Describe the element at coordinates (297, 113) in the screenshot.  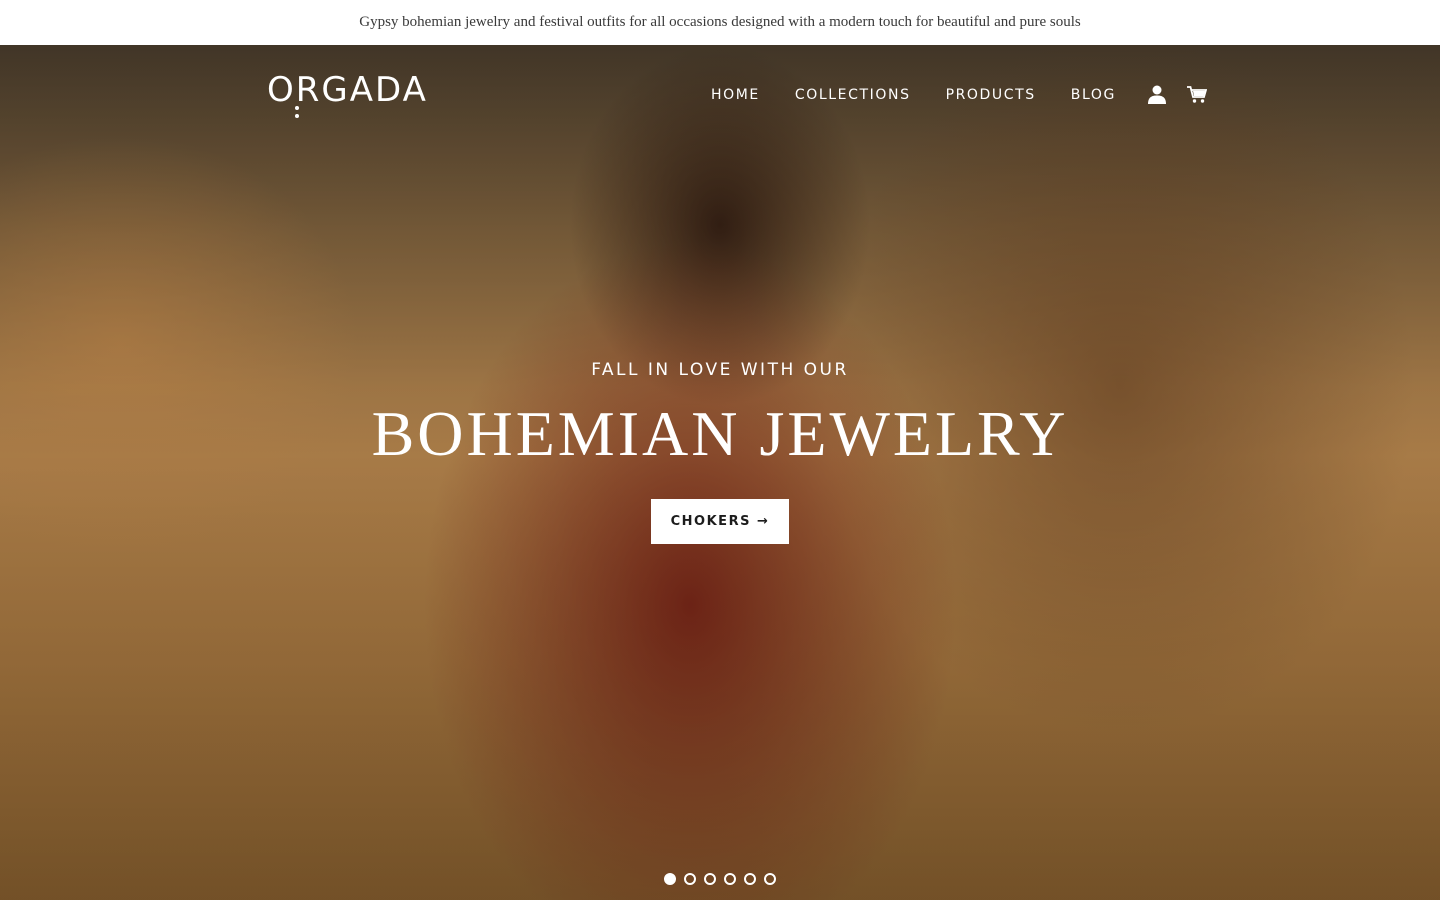
I see `logo-dots-icon` at that location.